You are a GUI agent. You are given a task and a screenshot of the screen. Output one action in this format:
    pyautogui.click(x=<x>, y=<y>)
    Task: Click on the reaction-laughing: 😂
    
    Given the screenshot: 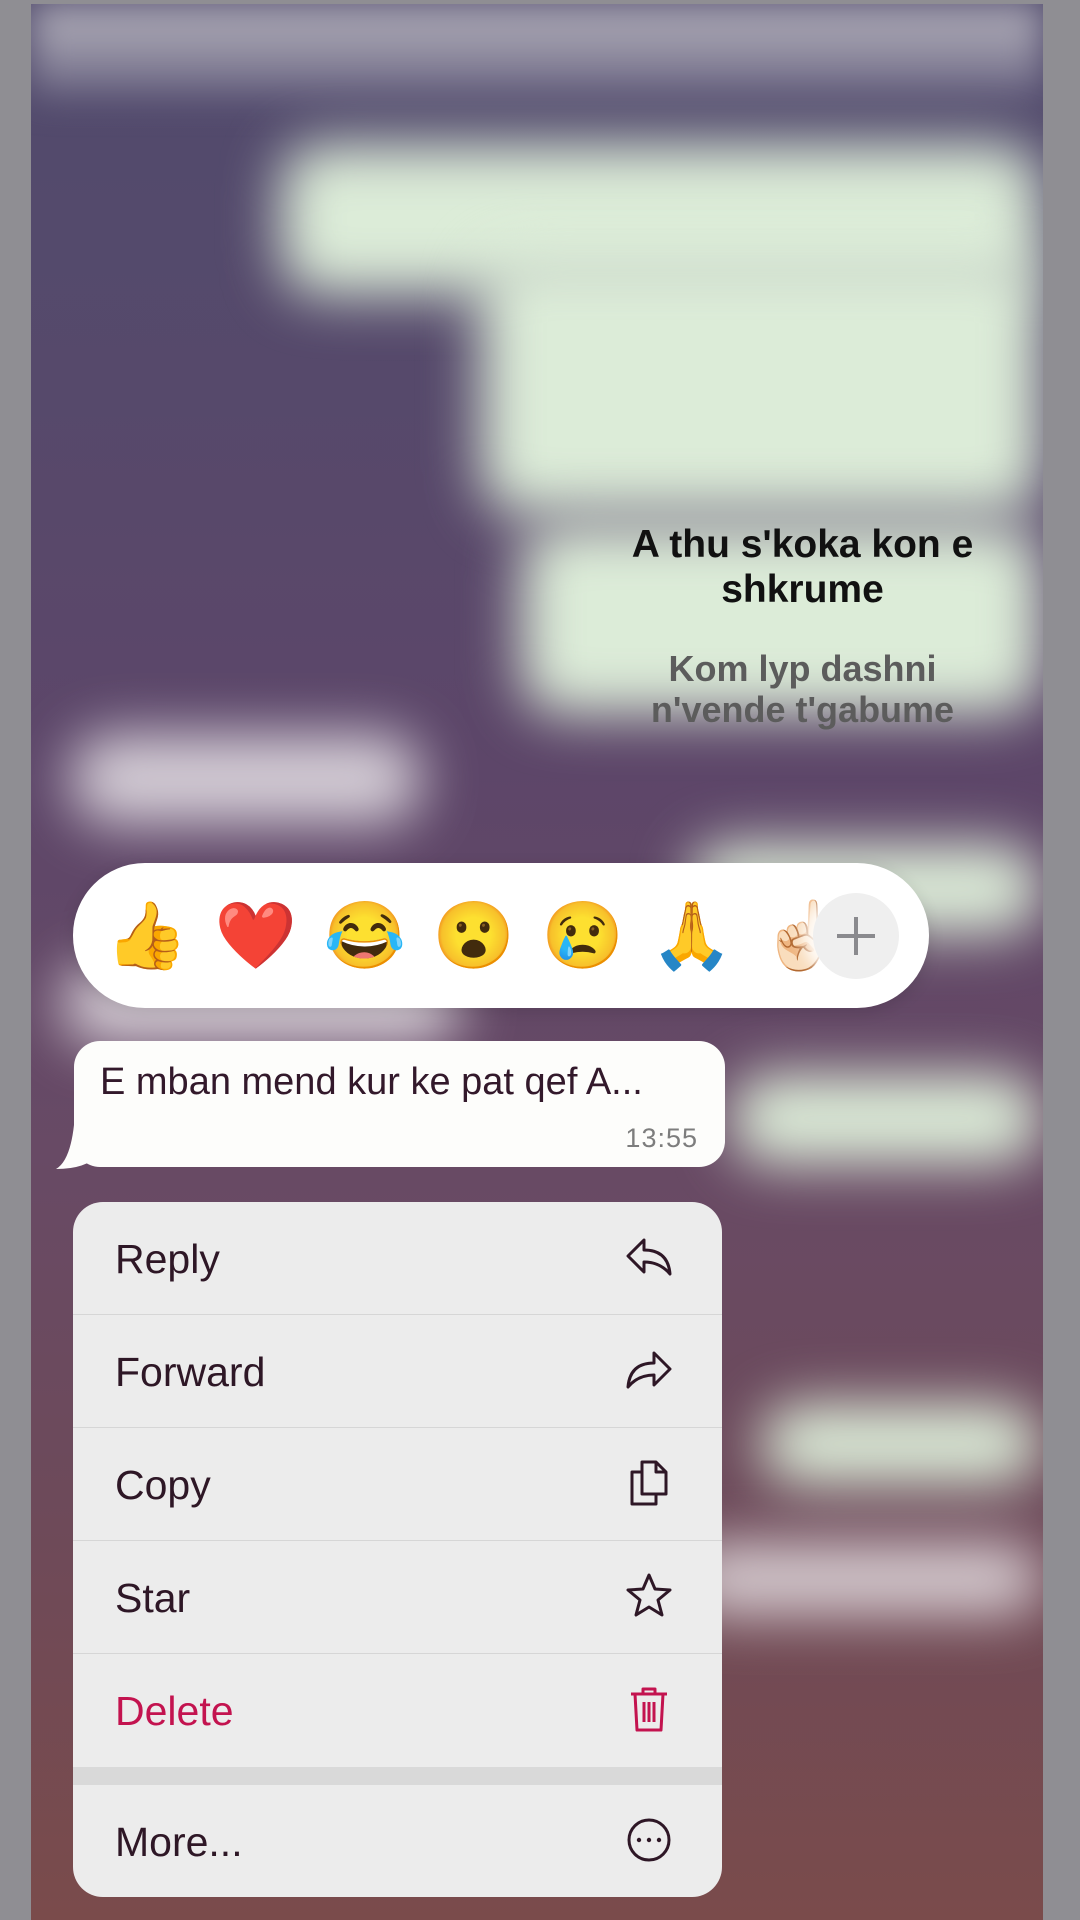 What is the action you would take?
    pyautogui.click(x=365, y=935)
    